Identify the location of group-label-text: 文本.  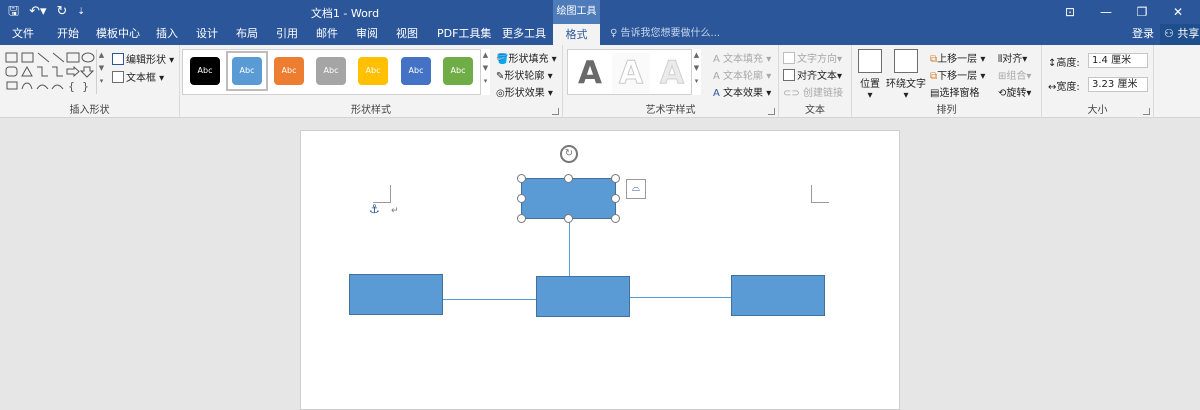
(815, 110).